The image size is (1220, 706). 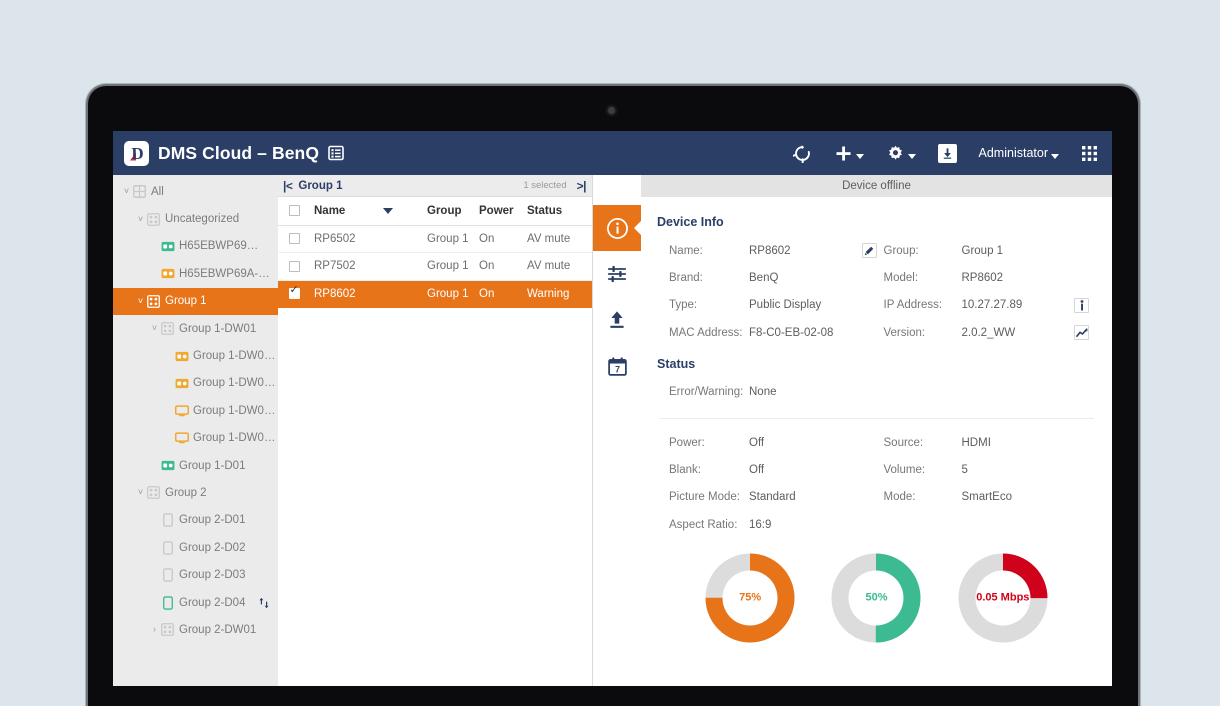 What do you see at coordinates (1003, 598) in the screenshot?
I see `donut-bandwidth-red: 0.05 Mbps` at bounding box center [1003, 598].